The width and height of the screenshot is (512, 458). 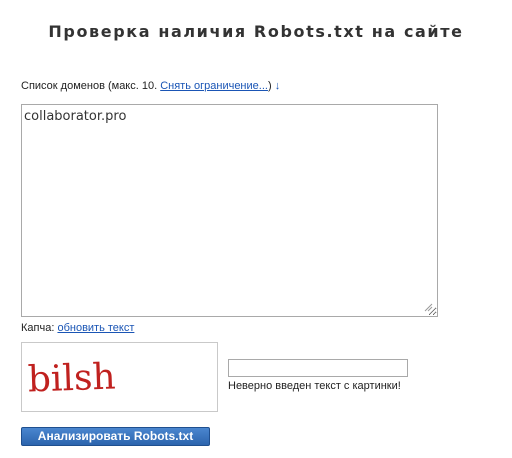 What do you see at coordinates (428, 307) in the screenshot?
I see `resize-grip-icon` at bounding box center [428, 307].